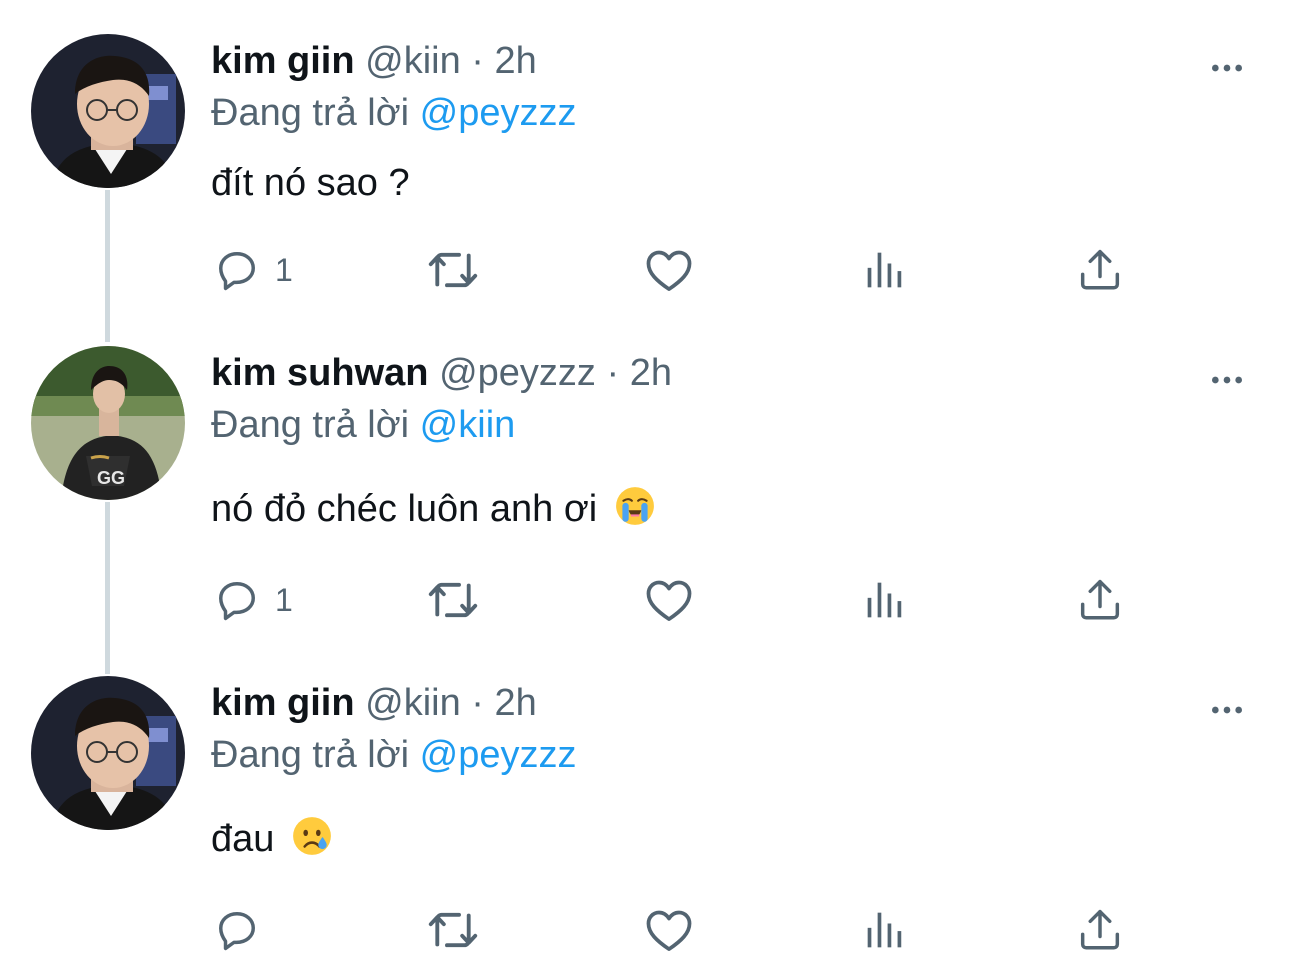  What do you see at coordinates (312, 836) in the screenshot?
I see `crying-face-emoji` at bounding box center [312, 836].